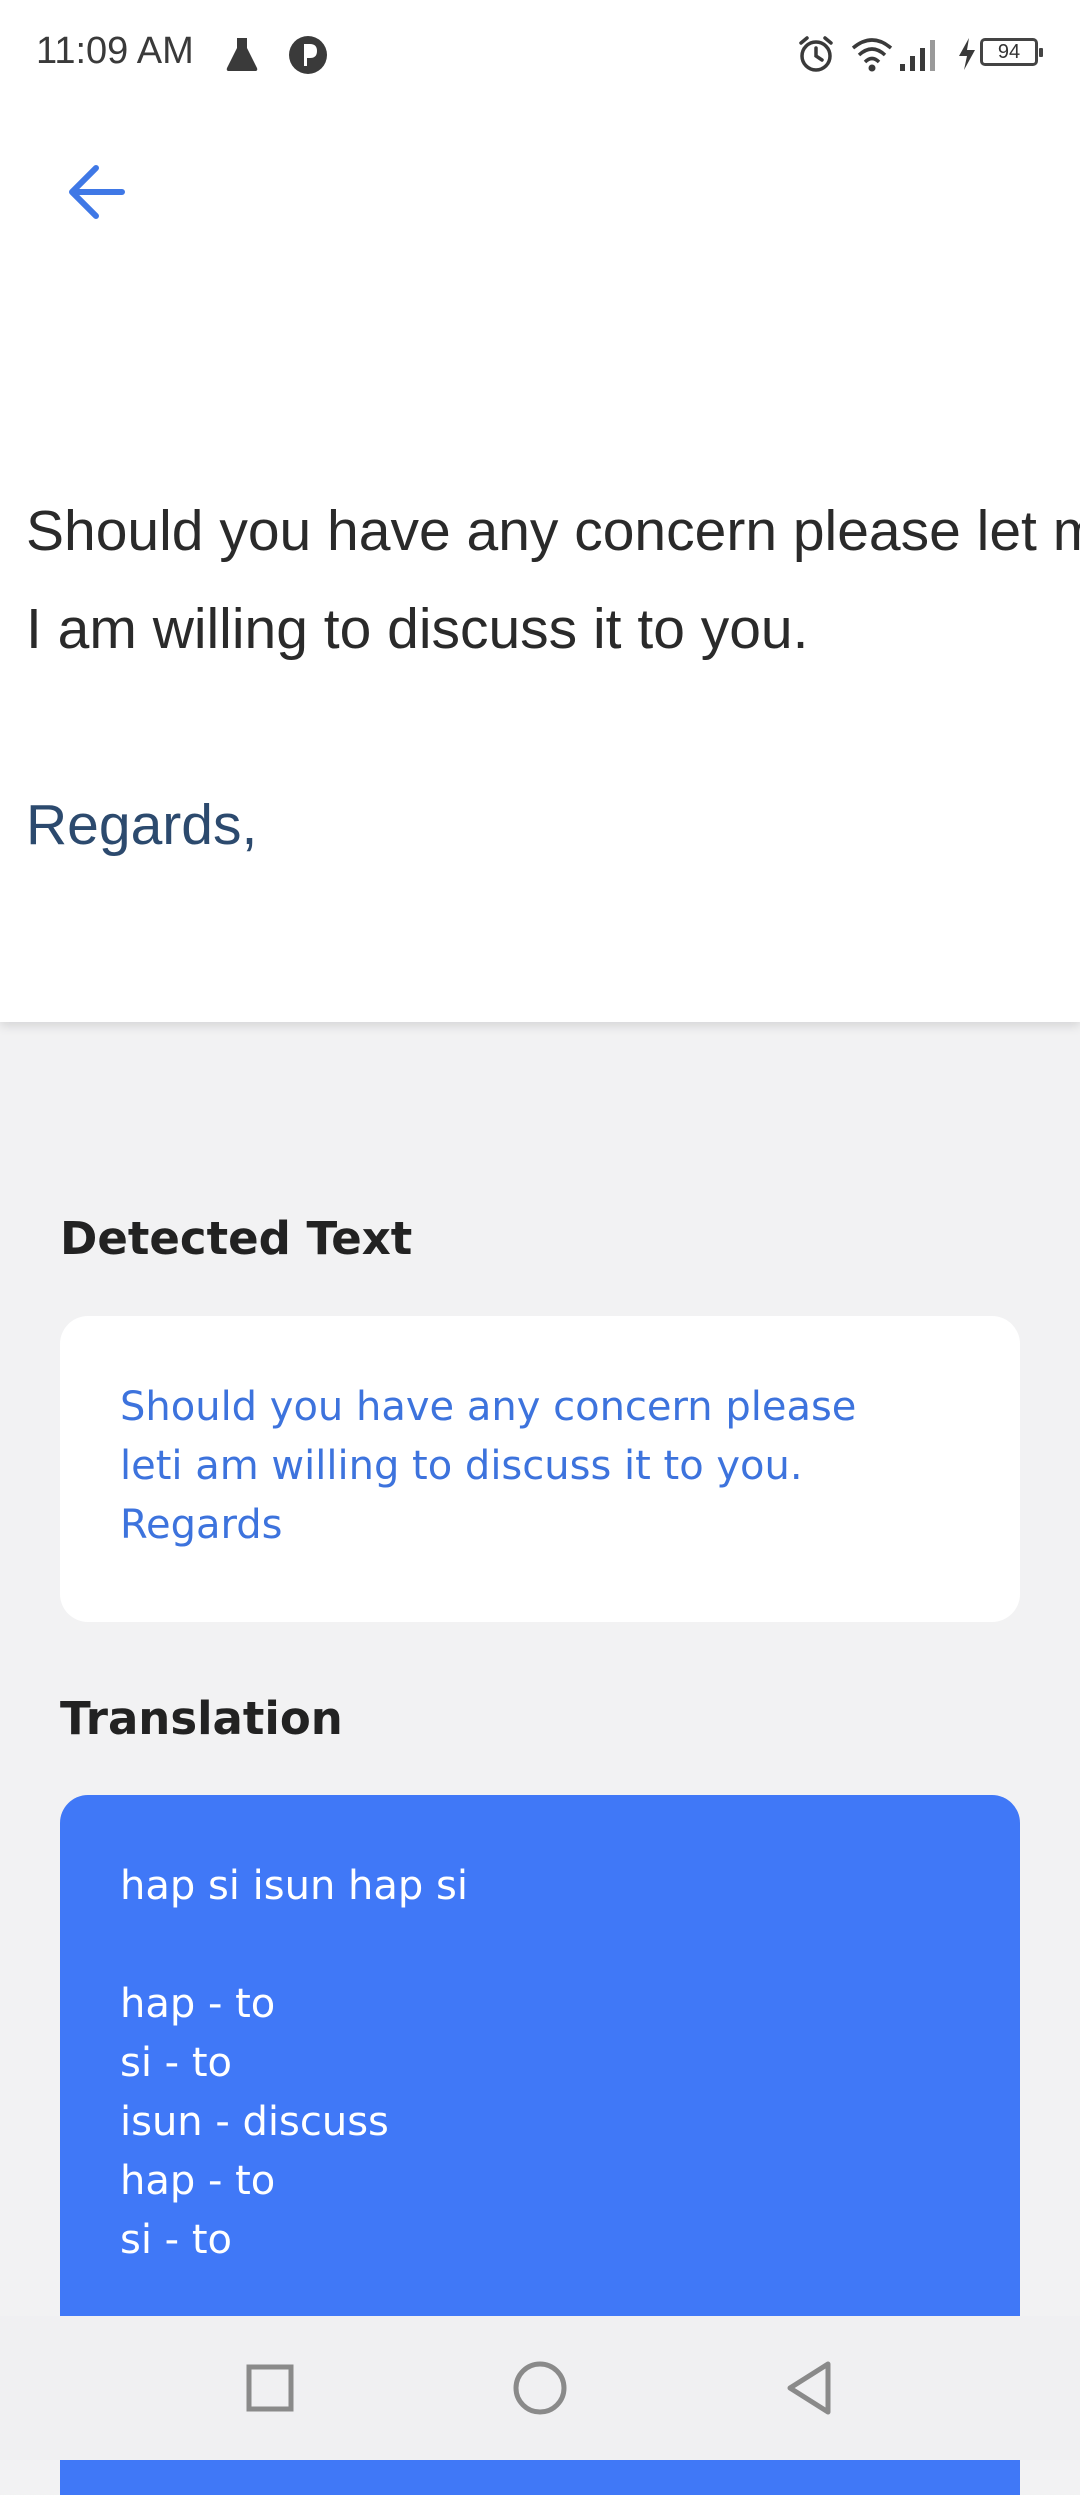  I want to click on back-nav-button, so click(810, 2388).